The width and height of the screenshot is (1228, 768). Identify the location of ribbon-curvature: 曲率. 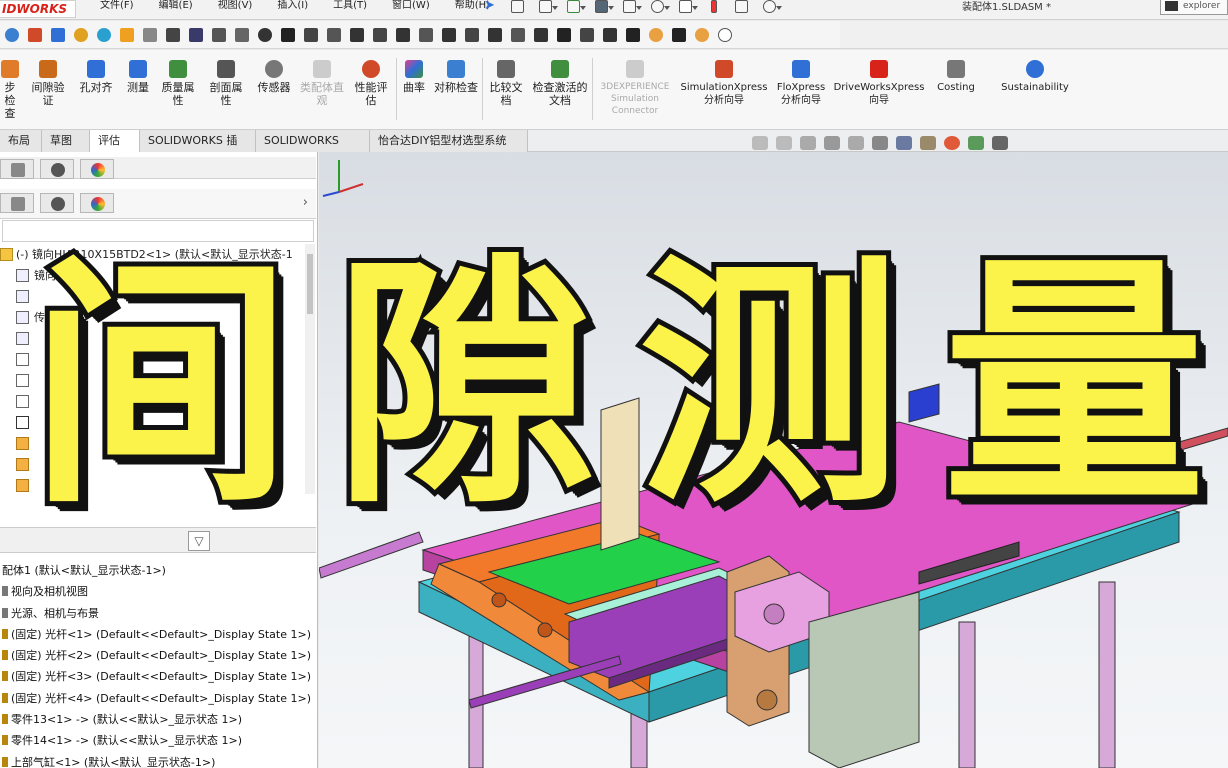
(414, 77).